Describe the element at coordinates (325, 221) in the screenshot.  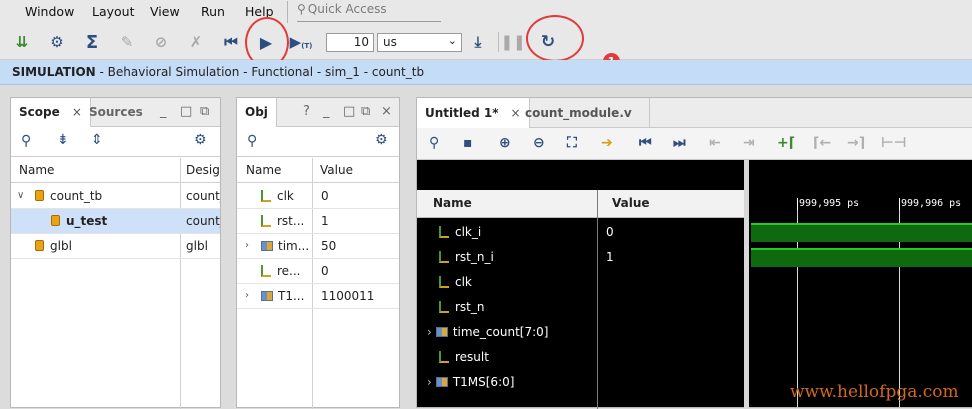
I see `object-value: 1` at that location.